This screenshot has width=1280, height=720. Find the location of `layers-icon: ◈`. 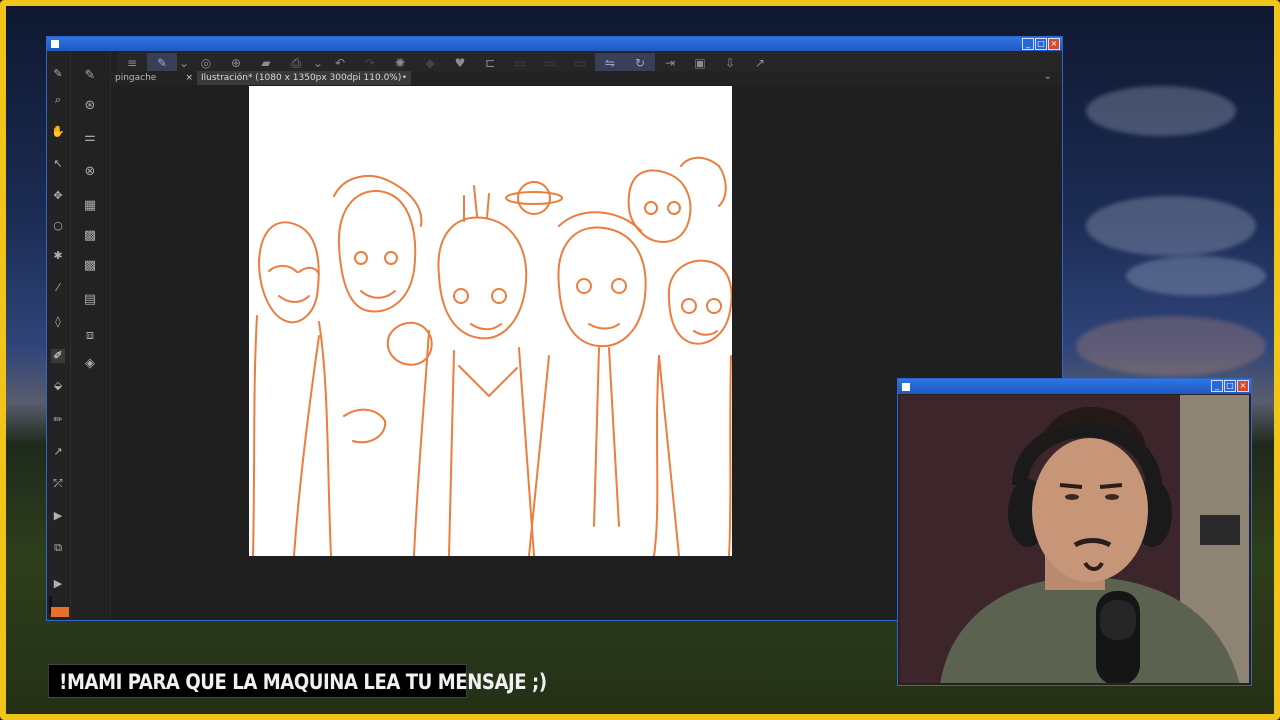

layers-icon: ◈ is located at coordinates (90, 364).